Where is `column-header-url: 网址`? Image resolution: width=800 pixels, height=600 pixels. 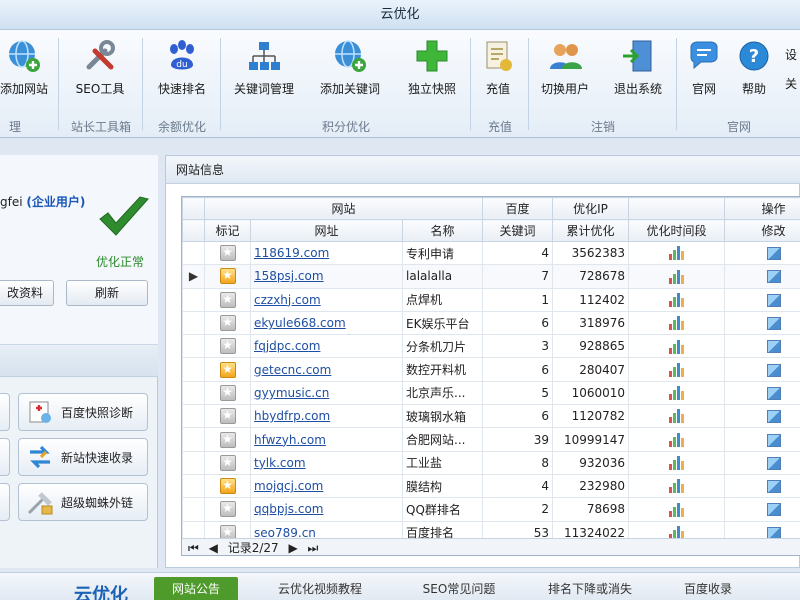
column-header-url: 网址 is located at coordinates (326, 230).